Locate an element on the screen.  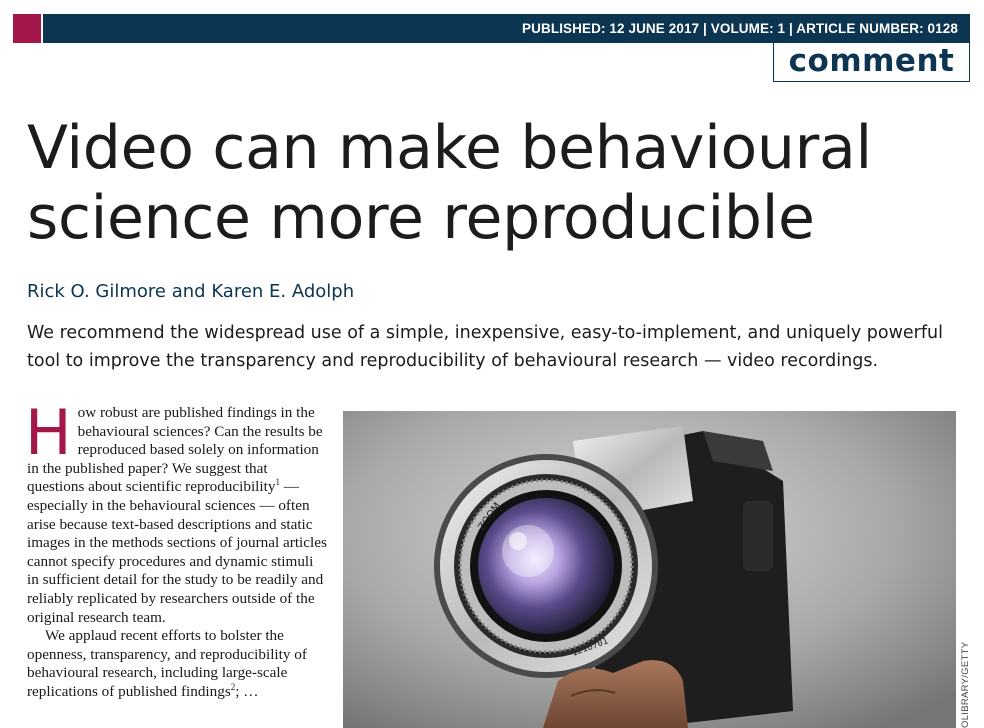
camera-side-knob-icon is located at coordinates (758, 536).